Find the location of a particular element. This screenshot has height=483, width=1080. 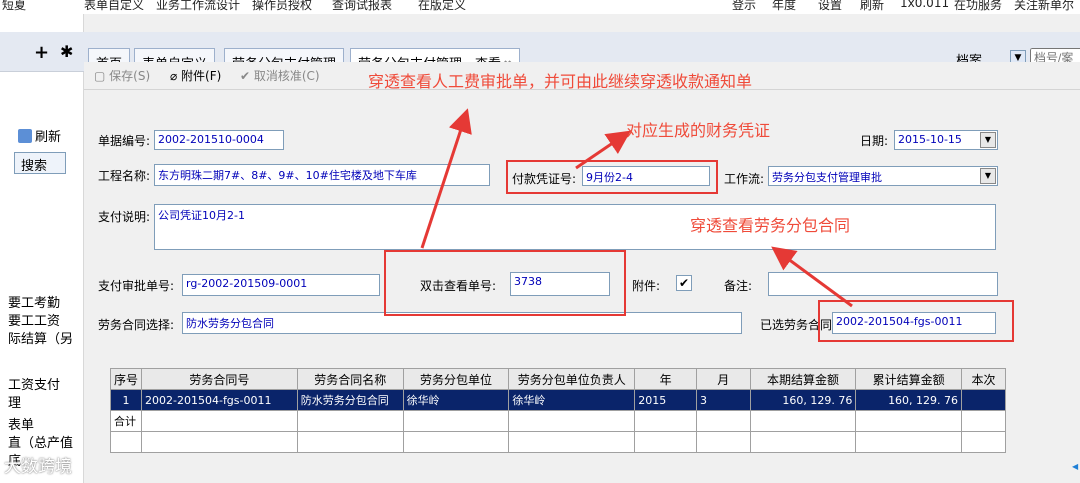

pin-icon: ✱ is located at coordinates (66, 51).